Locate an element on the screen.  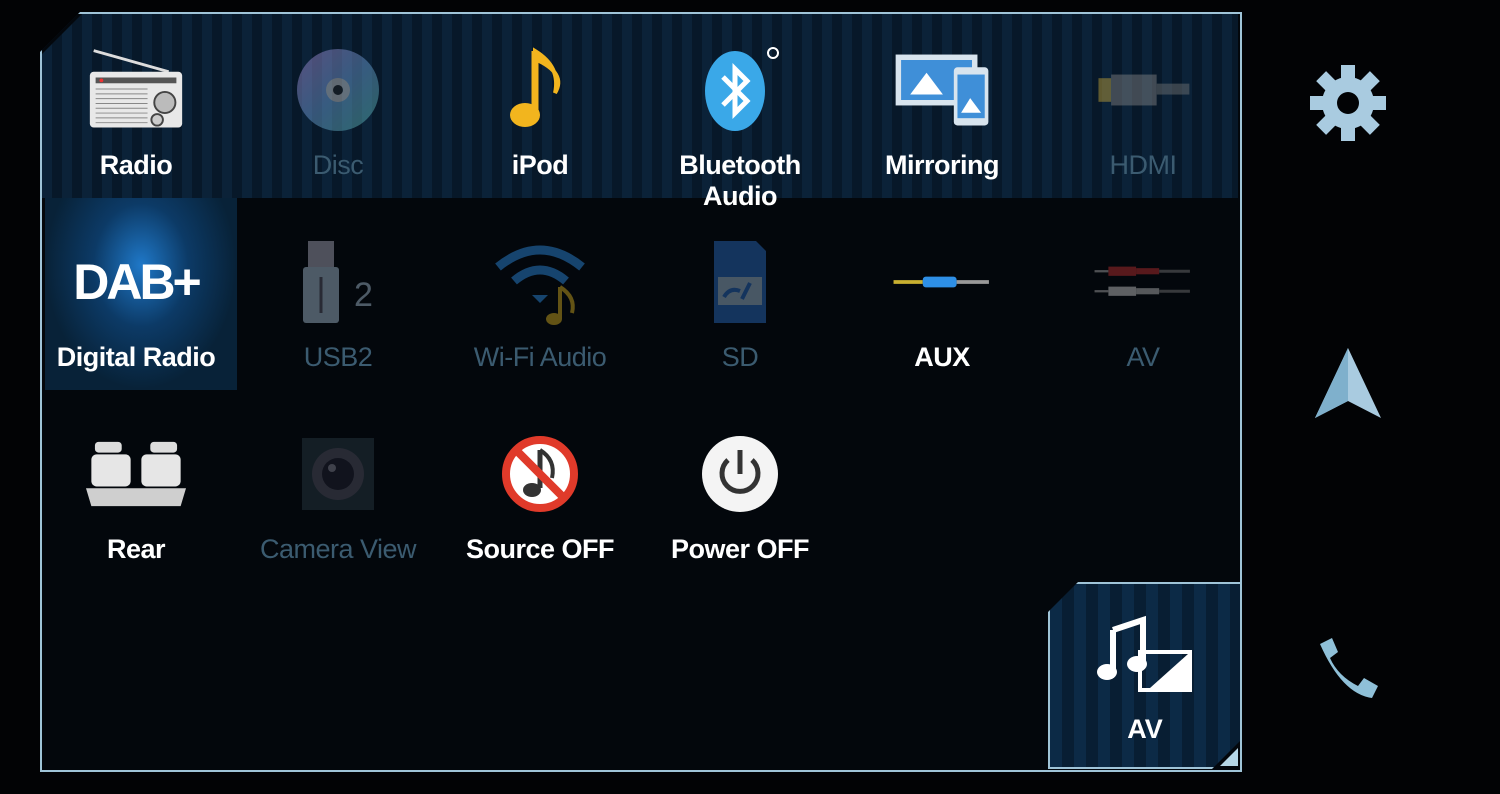
source-hdmi: HDMI is located at coordinates (1143, 130).